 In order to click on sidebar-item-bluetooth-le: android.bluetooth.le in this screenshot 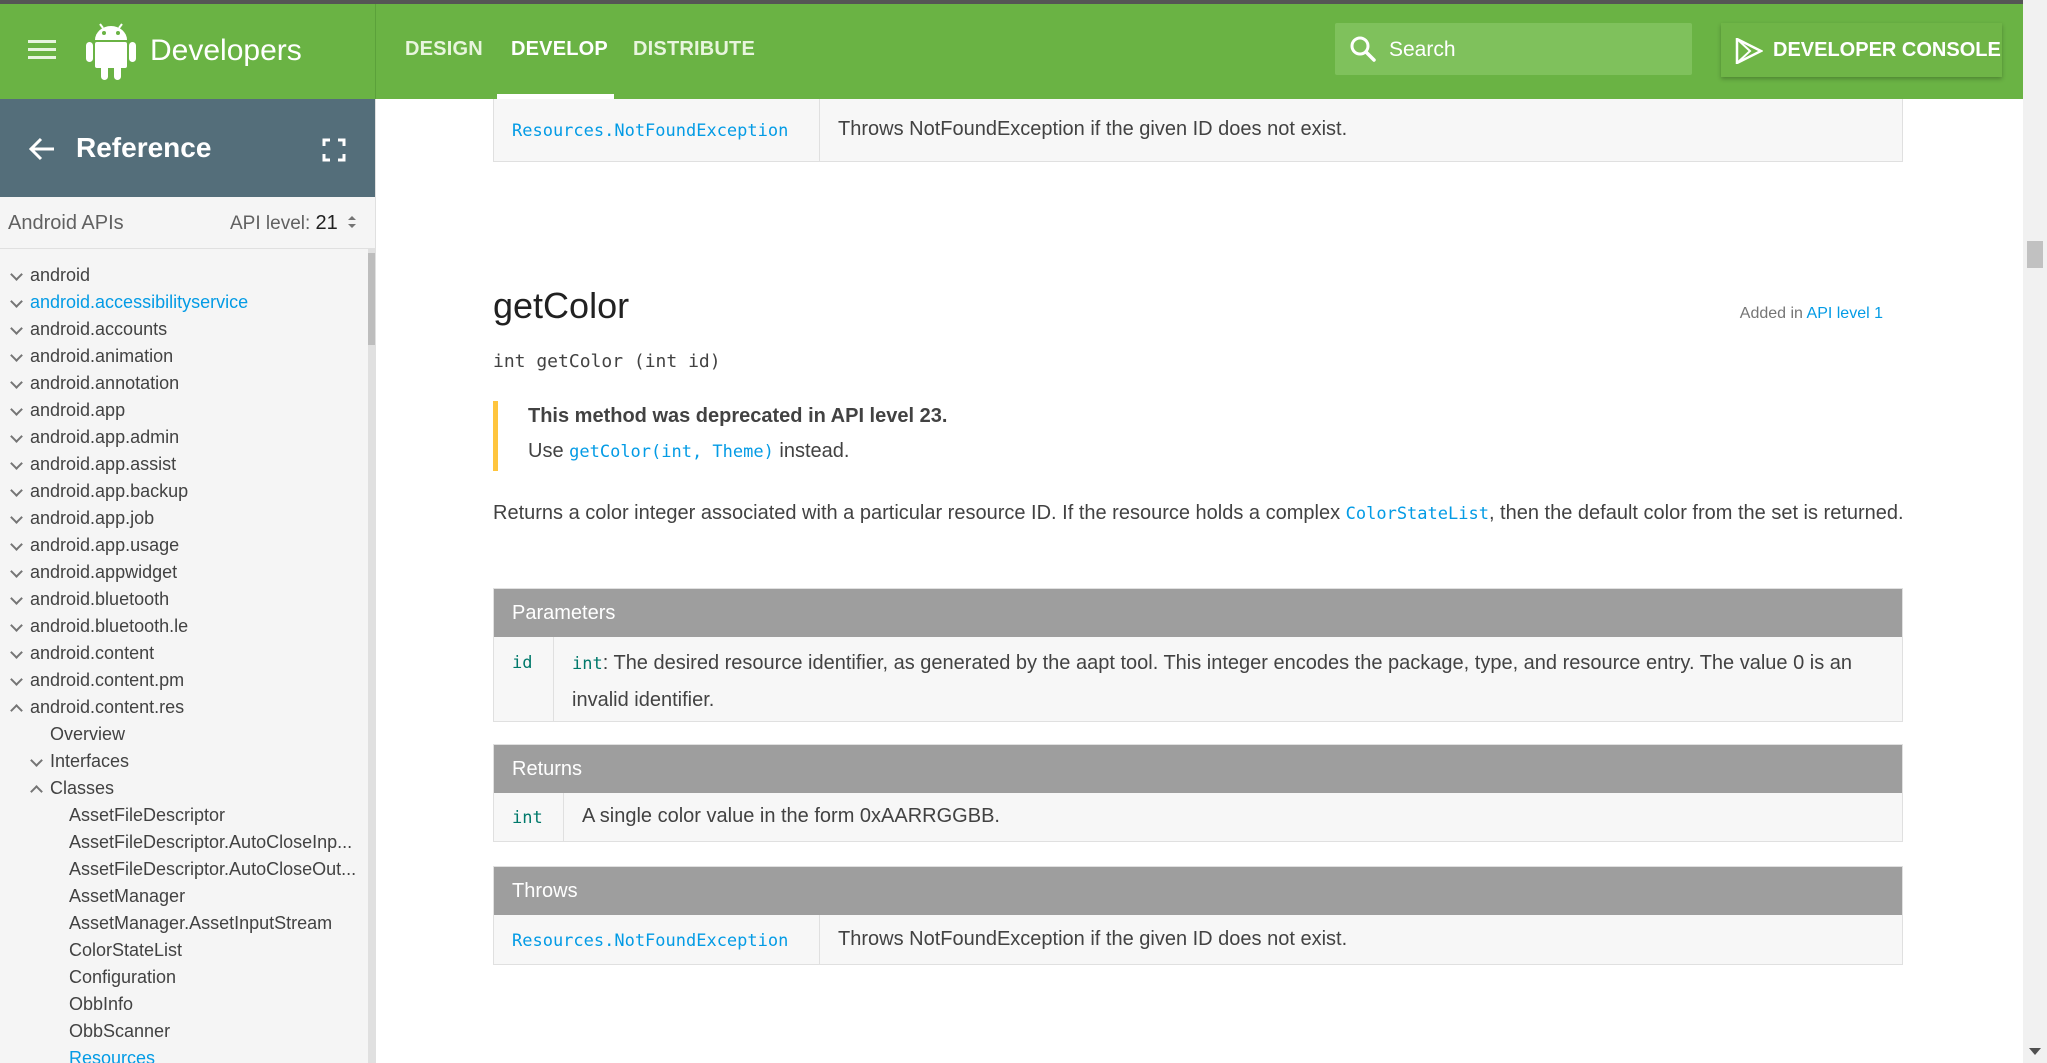, I will do `click(109, 626)`.